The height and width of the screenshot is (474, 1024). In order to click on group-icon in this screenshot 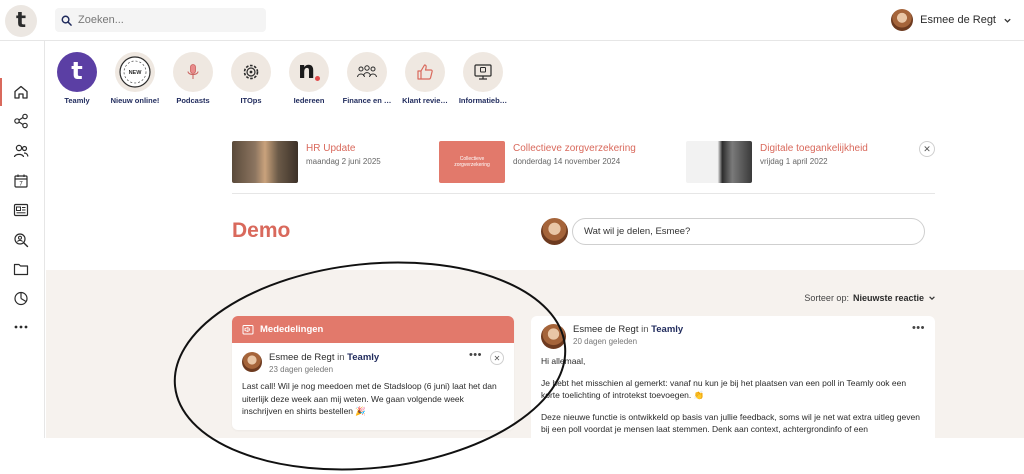, I will do `click(367, 72)`.